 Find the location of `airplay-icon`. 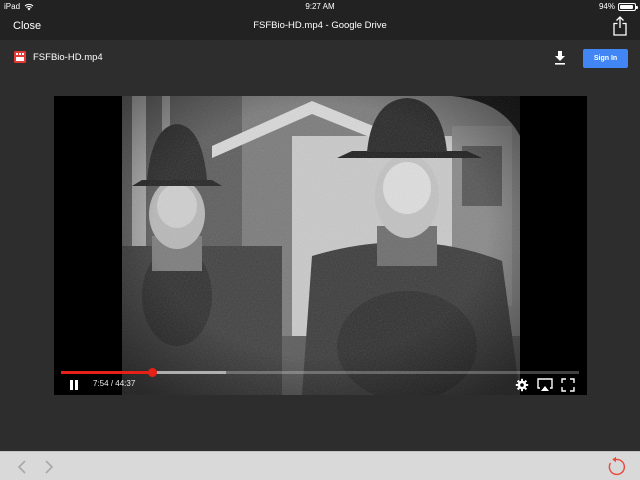

airplay-icon is located at coordinates (545, 385).